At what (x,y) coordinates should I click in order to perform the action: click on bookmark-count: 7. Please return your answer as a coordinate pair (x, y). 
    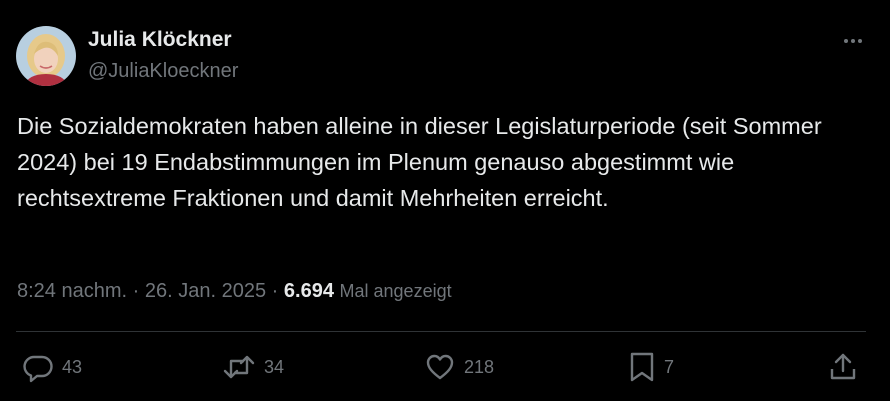
    Looking at the image, I should click on (669, 366).